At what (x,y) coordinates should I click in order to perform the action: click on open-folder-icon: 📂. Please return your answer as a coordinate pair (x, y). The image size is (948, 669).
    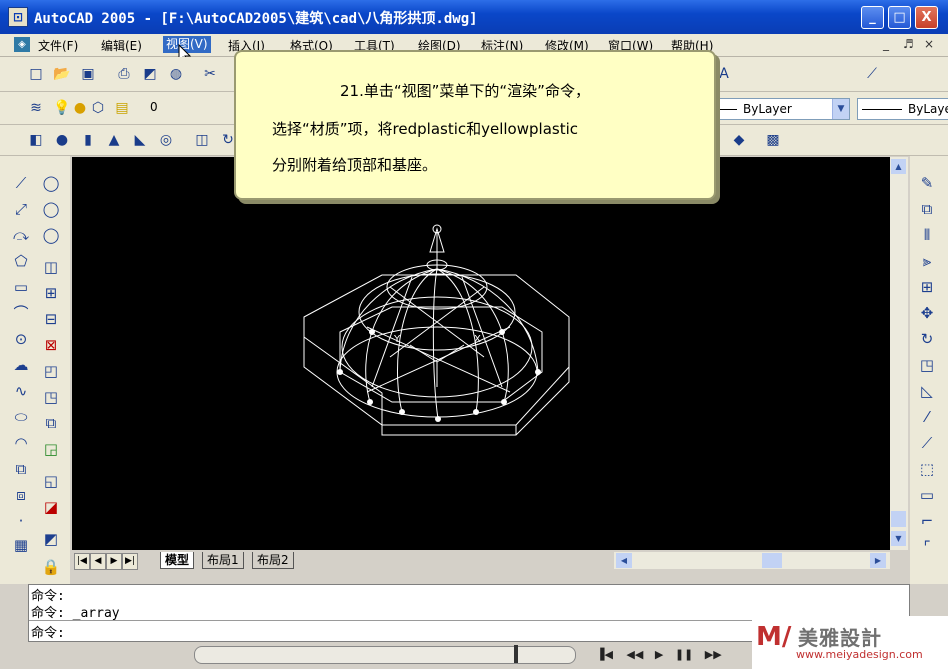
    Looking at the image, I should click on (62, 74).